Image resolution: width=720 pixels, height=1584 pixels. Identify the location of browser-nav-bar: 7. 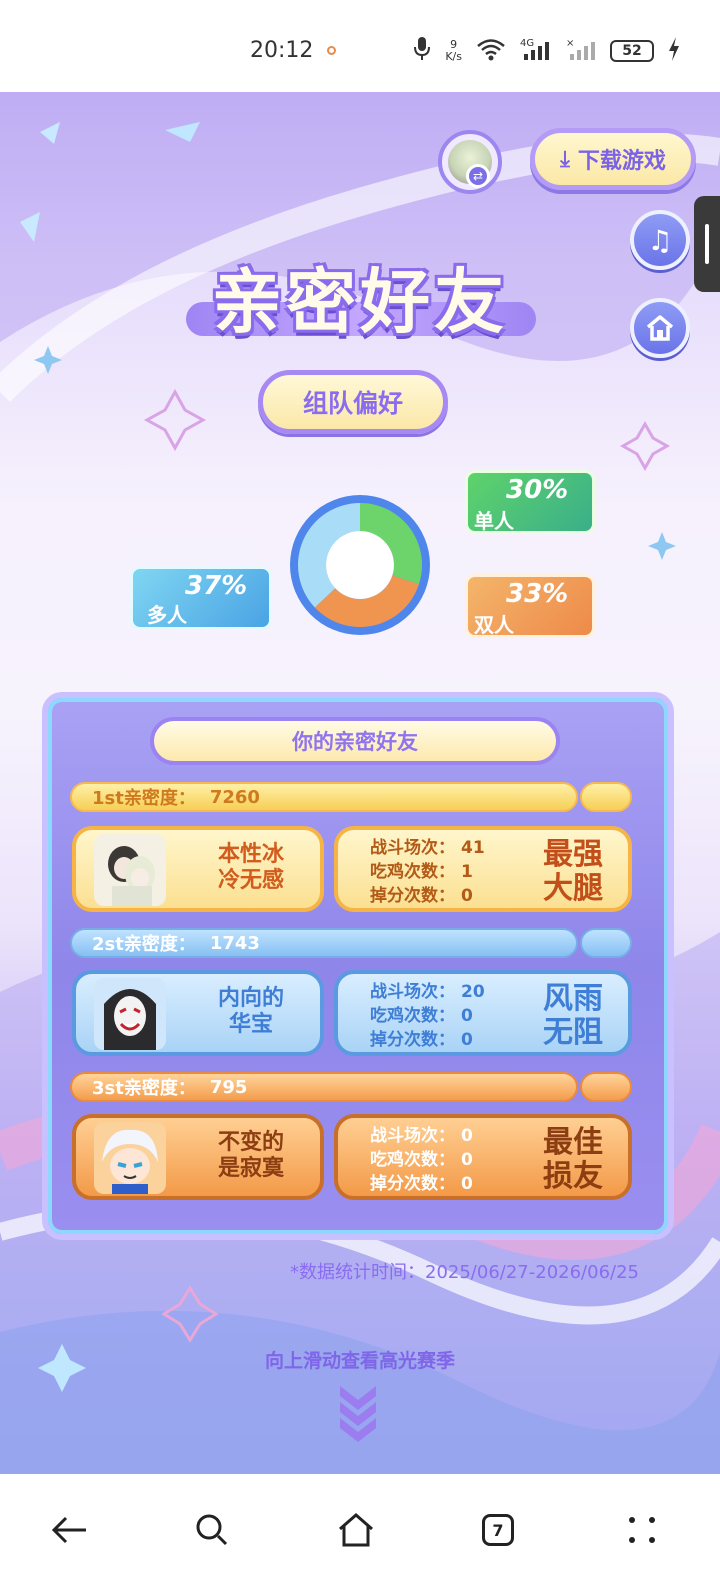
(360, 1529).